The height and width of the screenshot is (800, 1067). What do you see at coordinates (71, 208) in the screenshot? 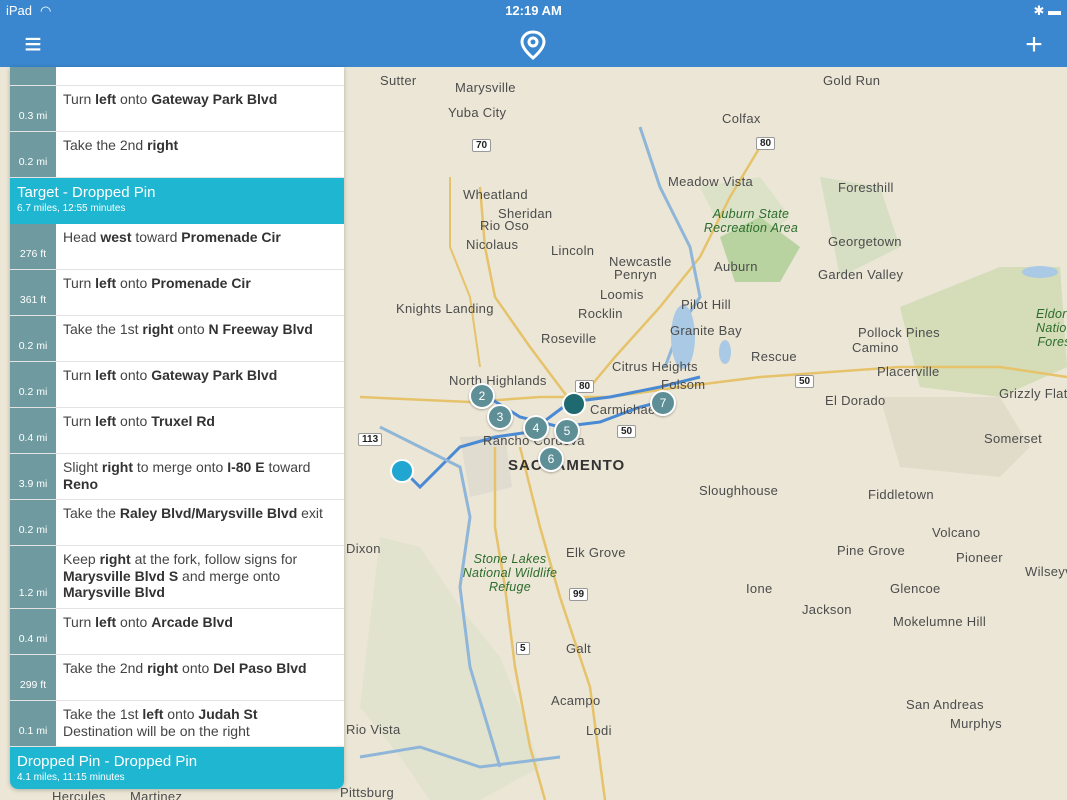
I see `section-subtitle: 6.7 miles, 12:55 minutes` at bounding box center [71, 208].